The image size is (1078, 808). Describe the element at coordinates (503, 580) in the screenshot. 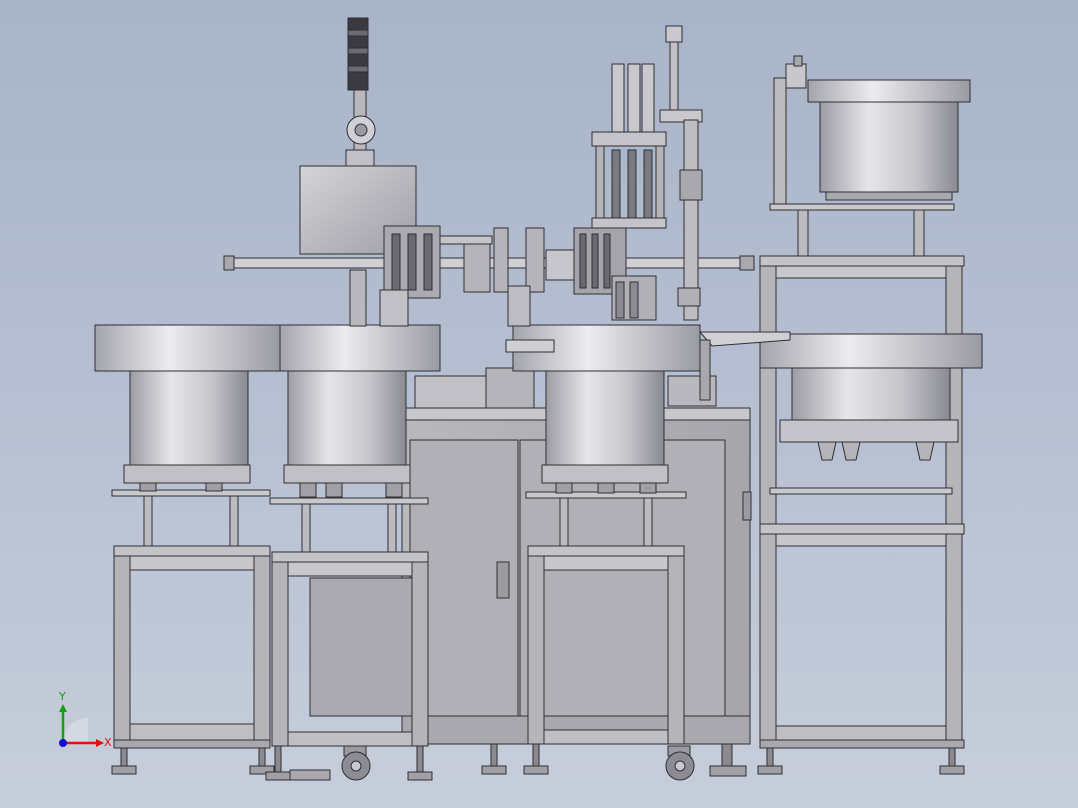

I see `cabinet-door-handle` at that location.